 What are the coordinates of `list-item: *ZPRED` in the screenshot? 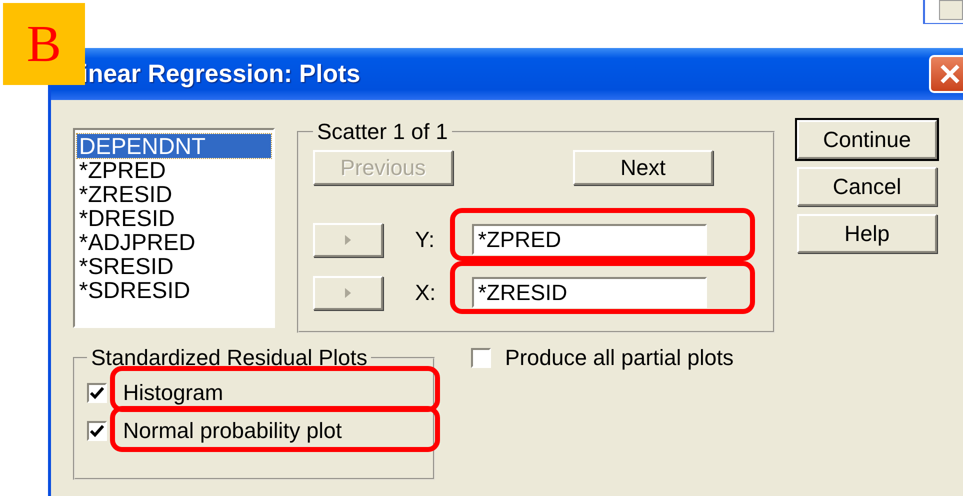 It's located at (174, 170).